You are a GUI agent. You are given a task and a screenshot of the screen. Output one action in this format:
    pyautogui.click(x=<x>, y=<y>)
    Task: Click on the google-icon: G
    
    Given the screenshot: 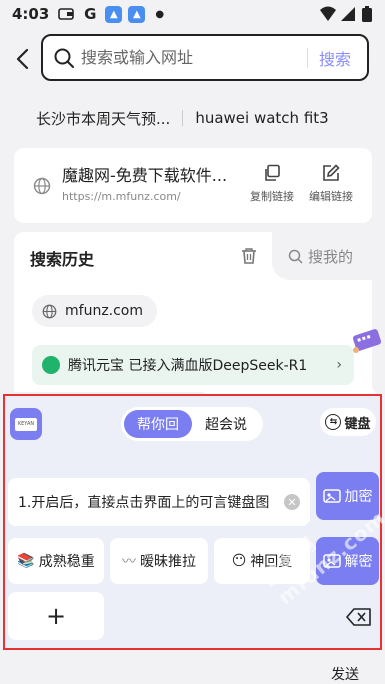 What is the action you would take?
    pyautogui.click(x=90, y=14)
    